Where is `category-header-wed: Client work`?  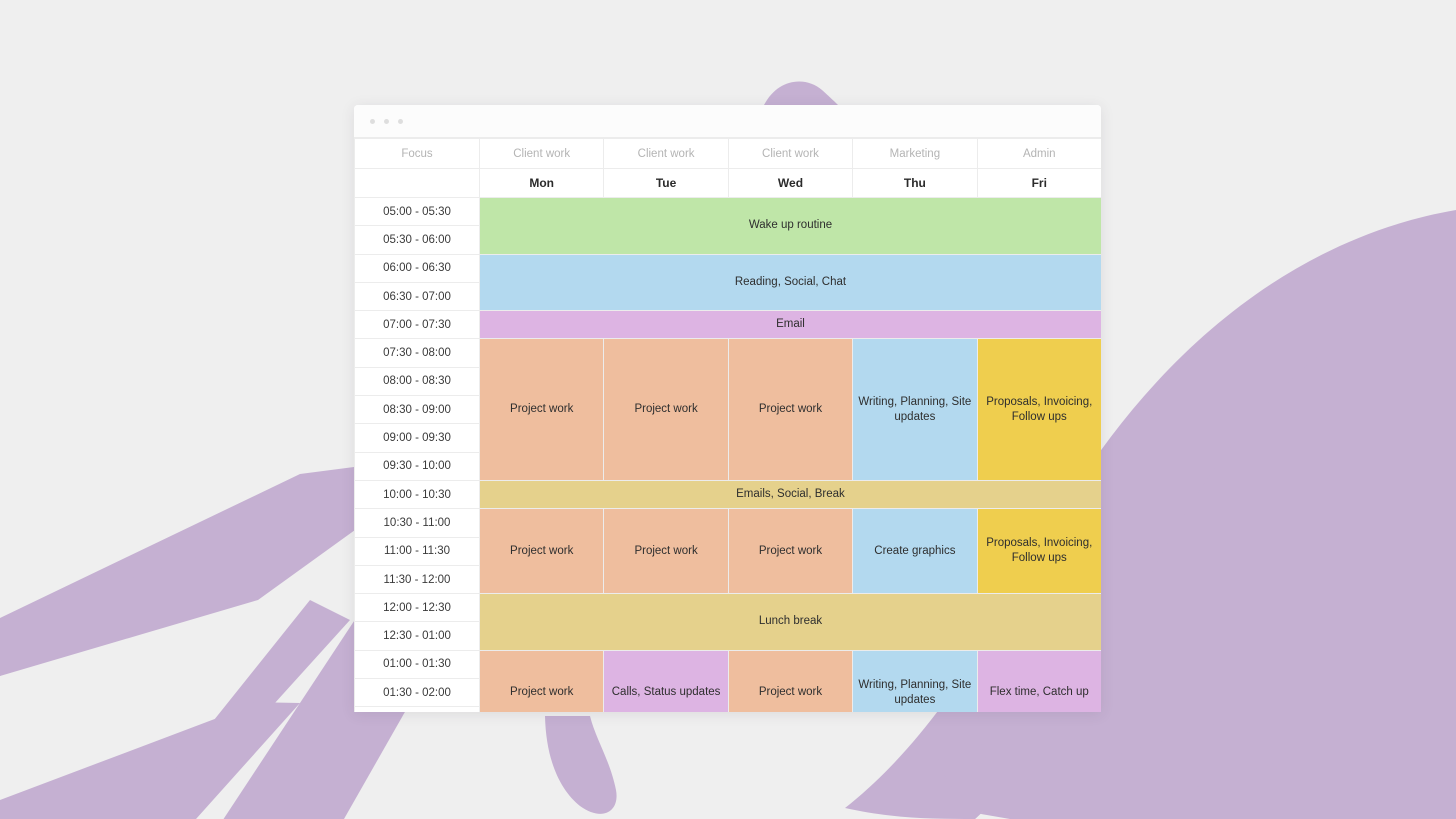 category-header-wed: Client work is located at coordinates (790, 153).